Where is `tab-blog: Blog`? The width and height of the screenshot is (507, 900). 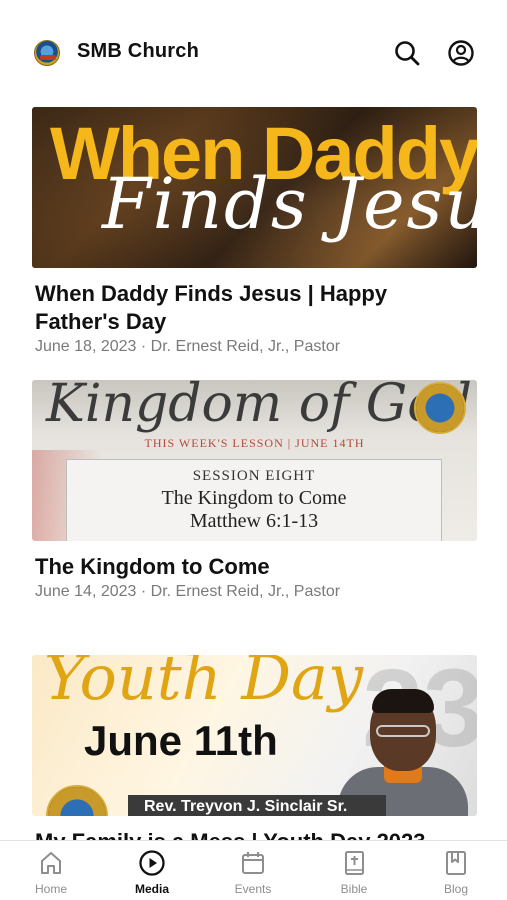 tab-blog: Blog is located at coordinates (456, 872).